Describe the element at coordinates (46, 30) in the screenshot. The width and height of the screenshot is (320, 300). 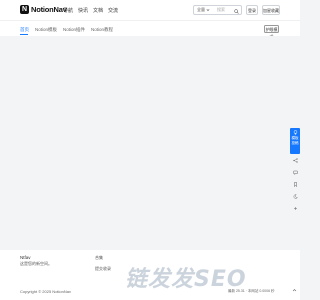
I see `tab-notion-templates: Notion模板` at that location.